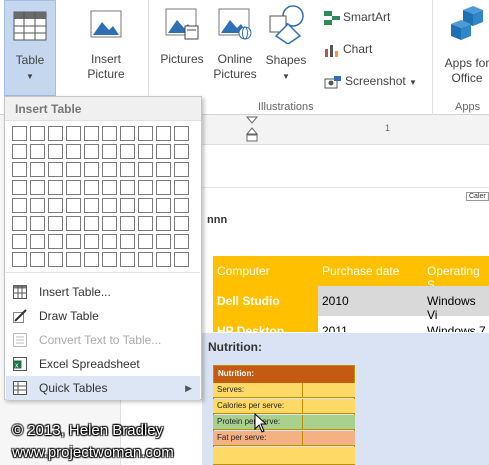  Describe the element at coordinates (182, 59) in the screenshot. I see `pictures-label: Pictures` at that location.